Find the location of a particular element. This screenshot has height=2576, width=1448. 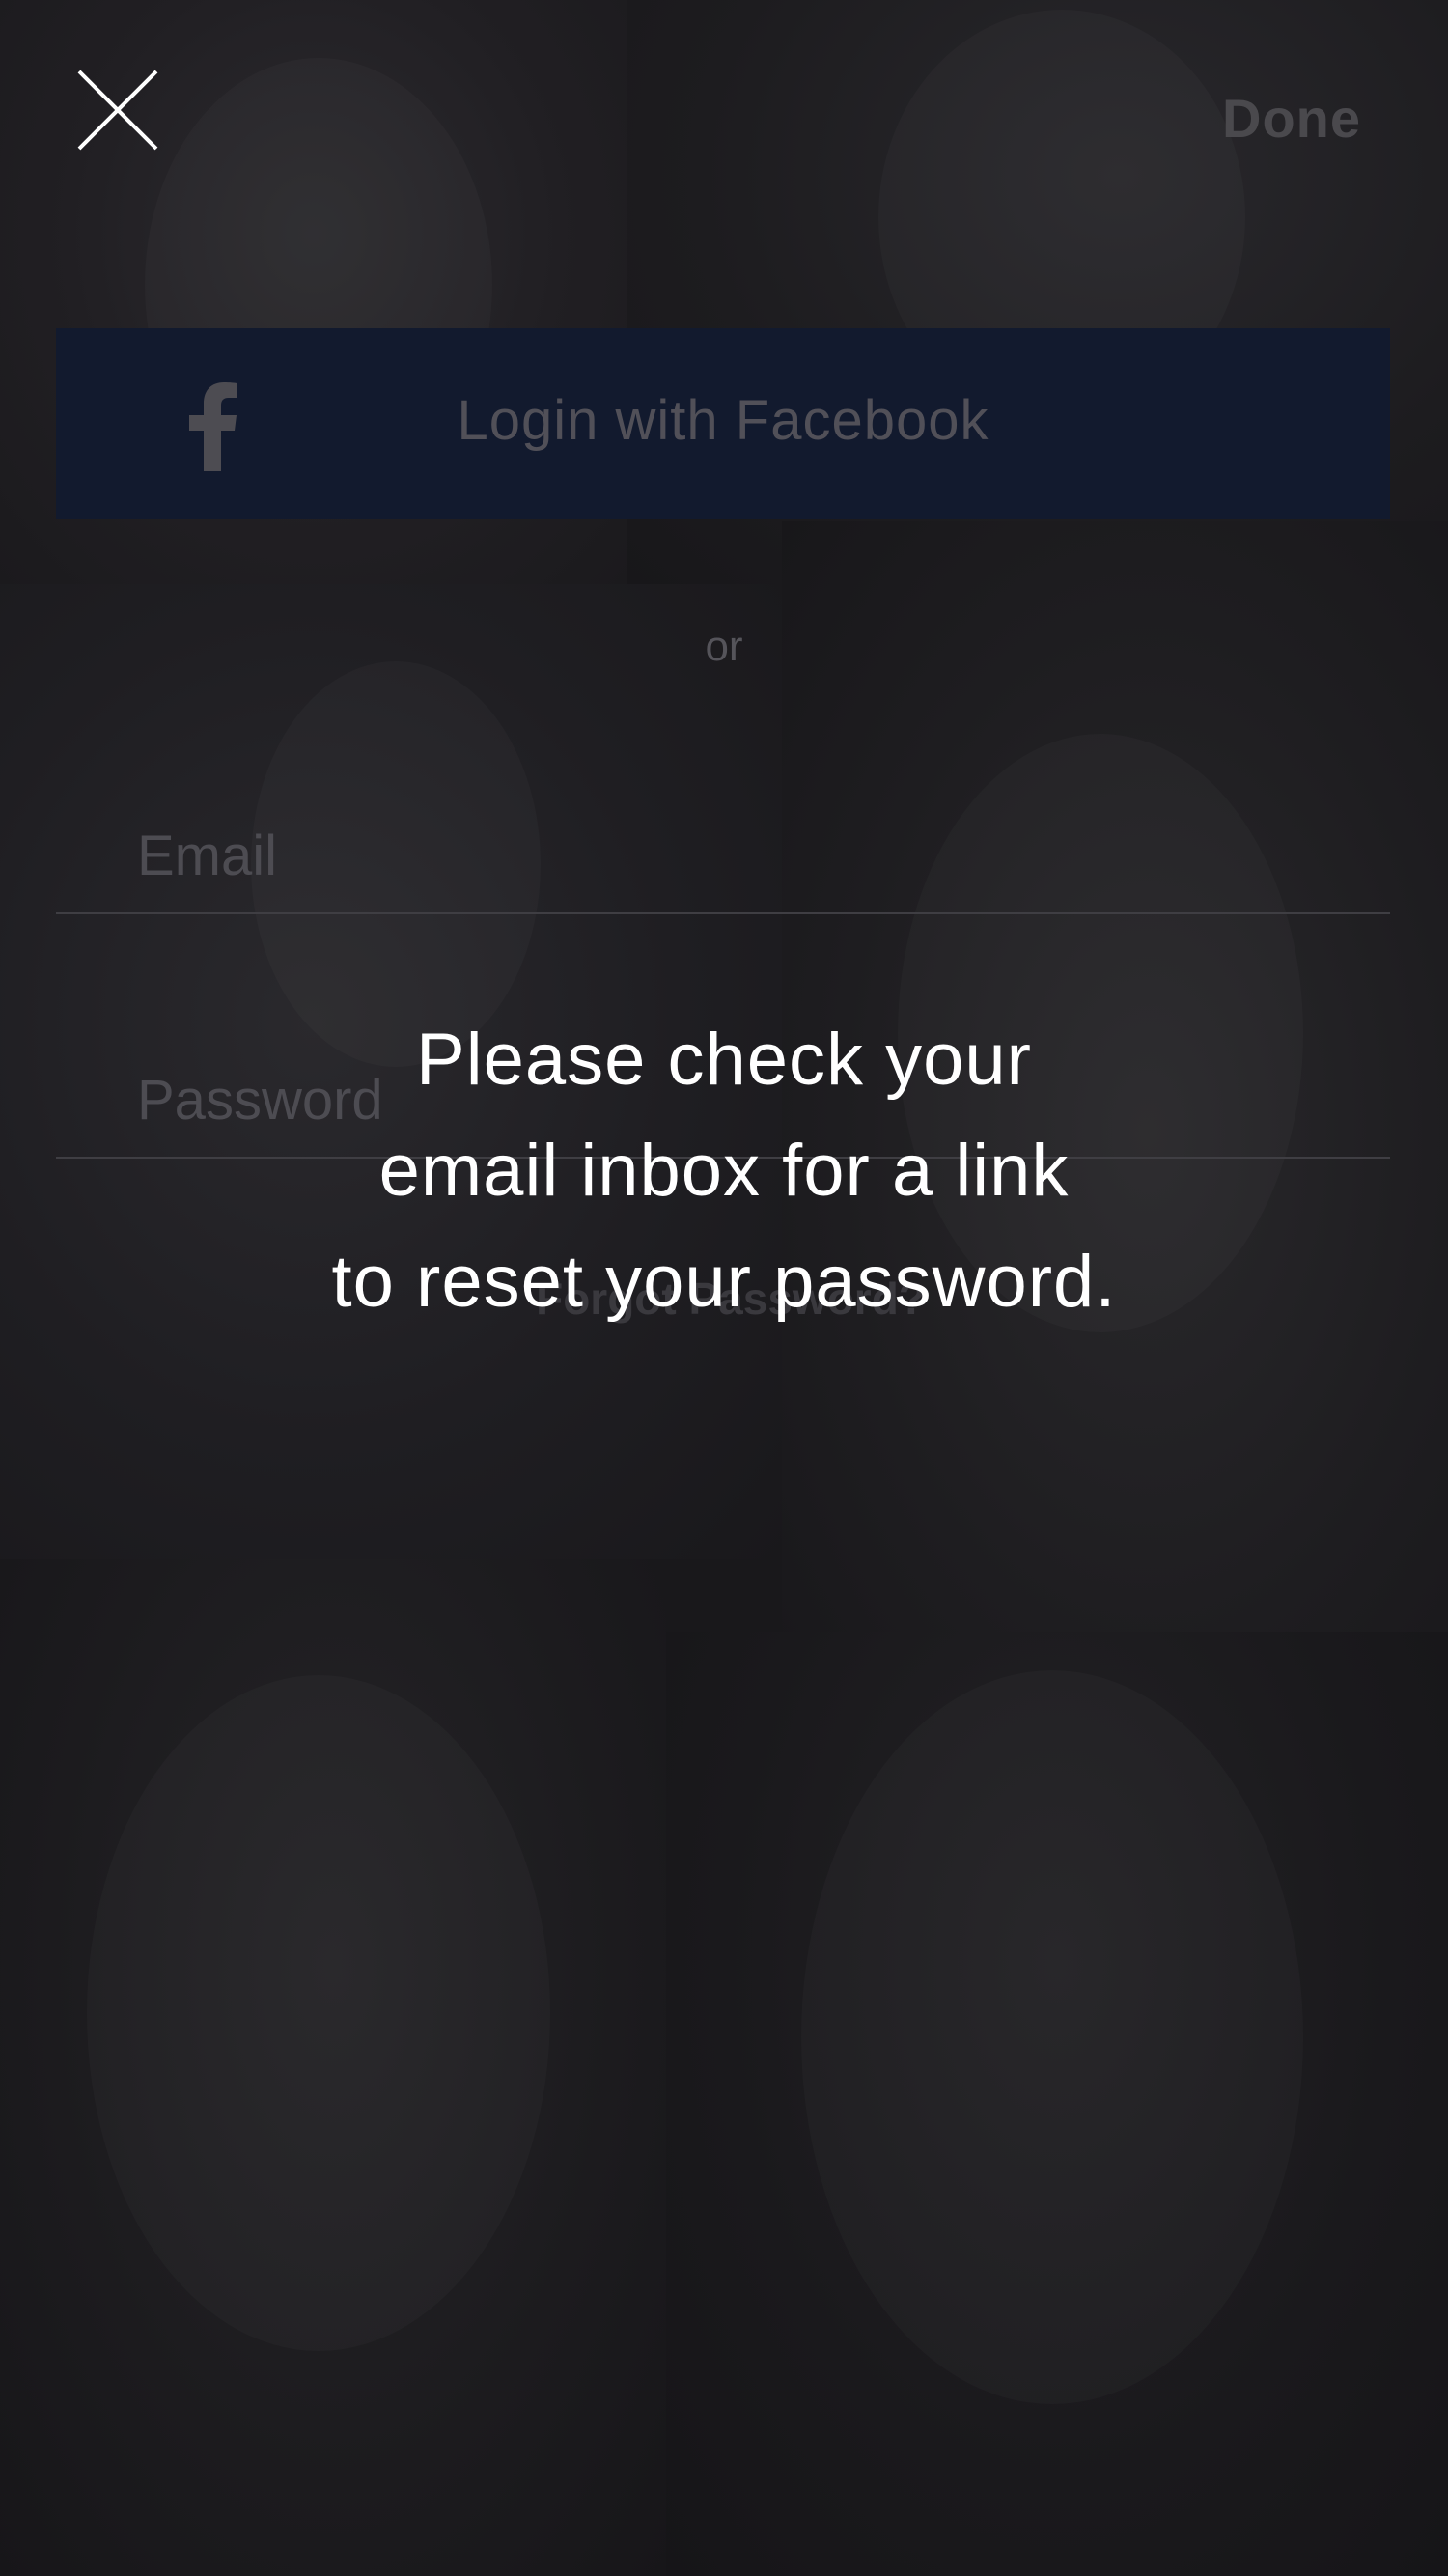

or-divider: or is located at coordinates (724, 647).